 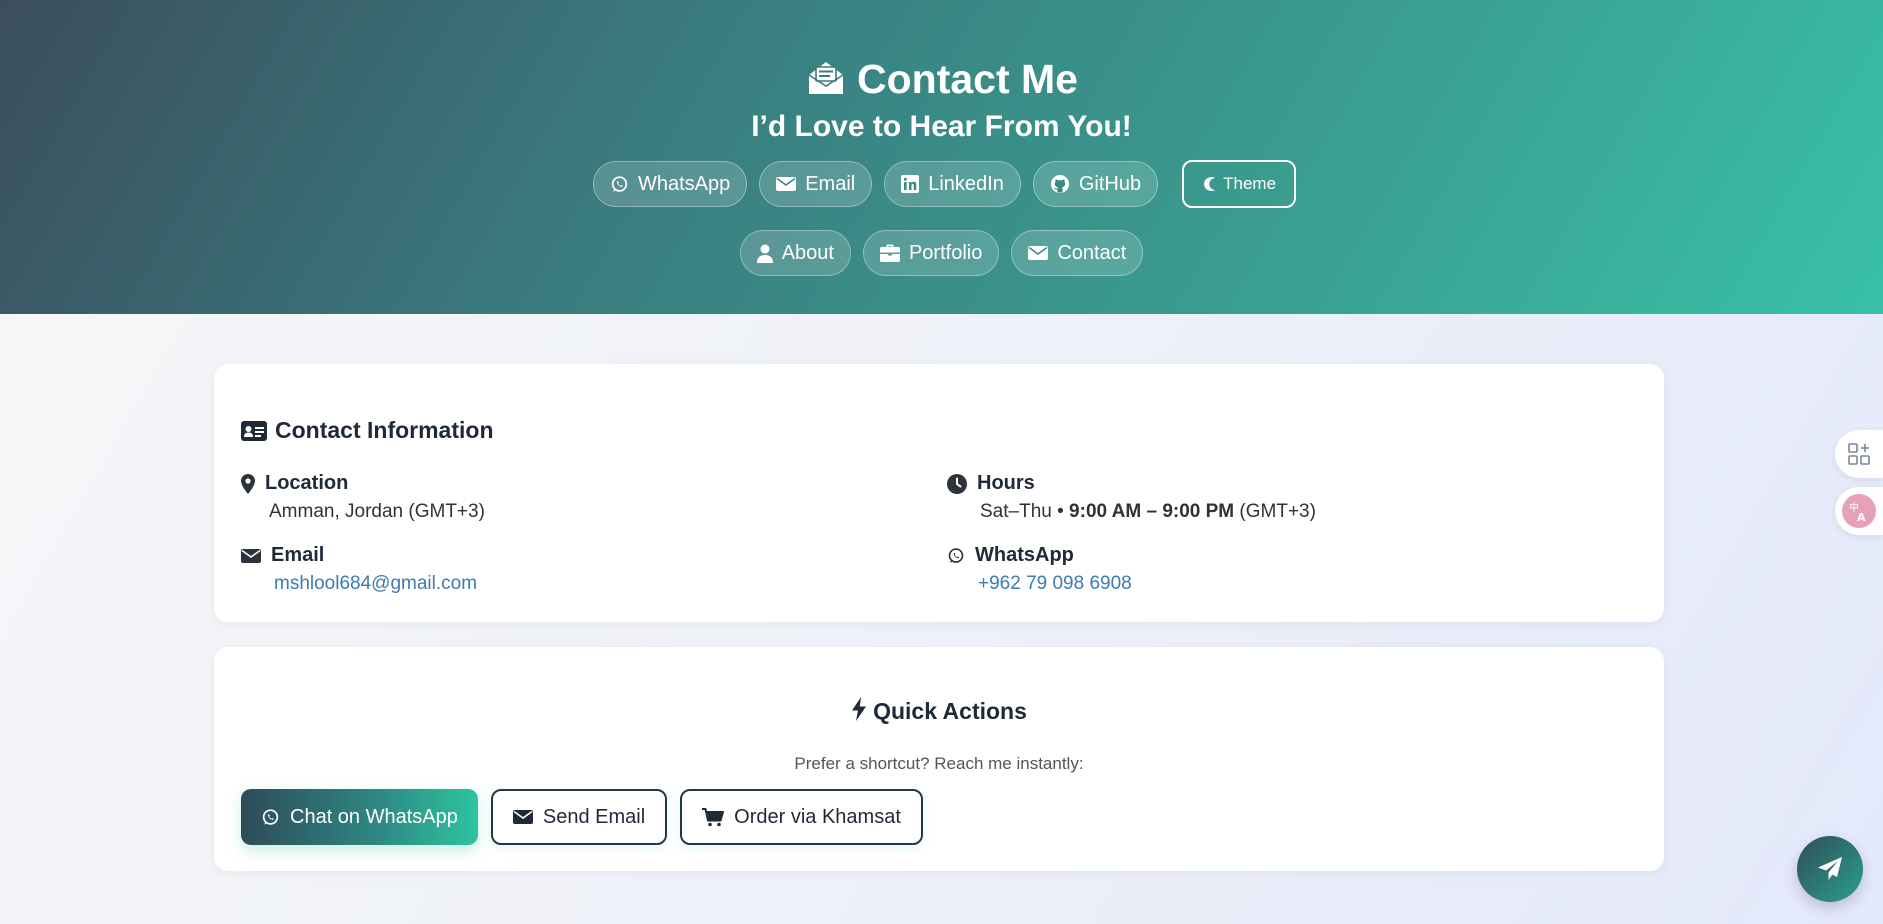 I want to click on order-khamsat-label: Order via Khamsat, so click(x=817, y=816).